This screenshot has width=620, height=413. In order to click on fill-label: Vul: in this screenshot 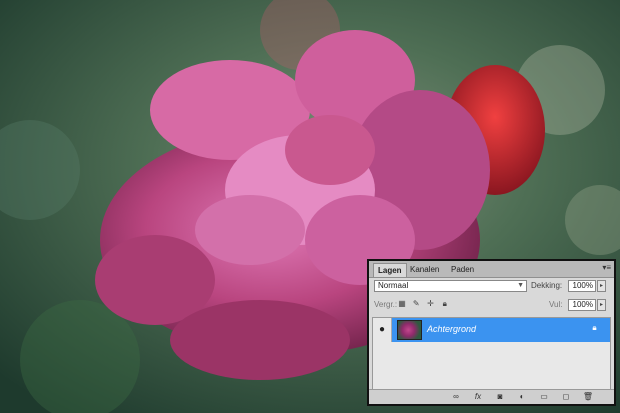, I will do `click(556, 304)`.